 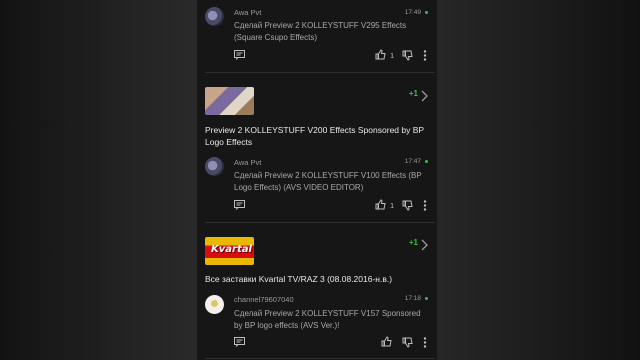 What do you see at coordinates (412, 298) in the screenshot?
I see `comment-time: 17:18` at bounding box center [412, 298].